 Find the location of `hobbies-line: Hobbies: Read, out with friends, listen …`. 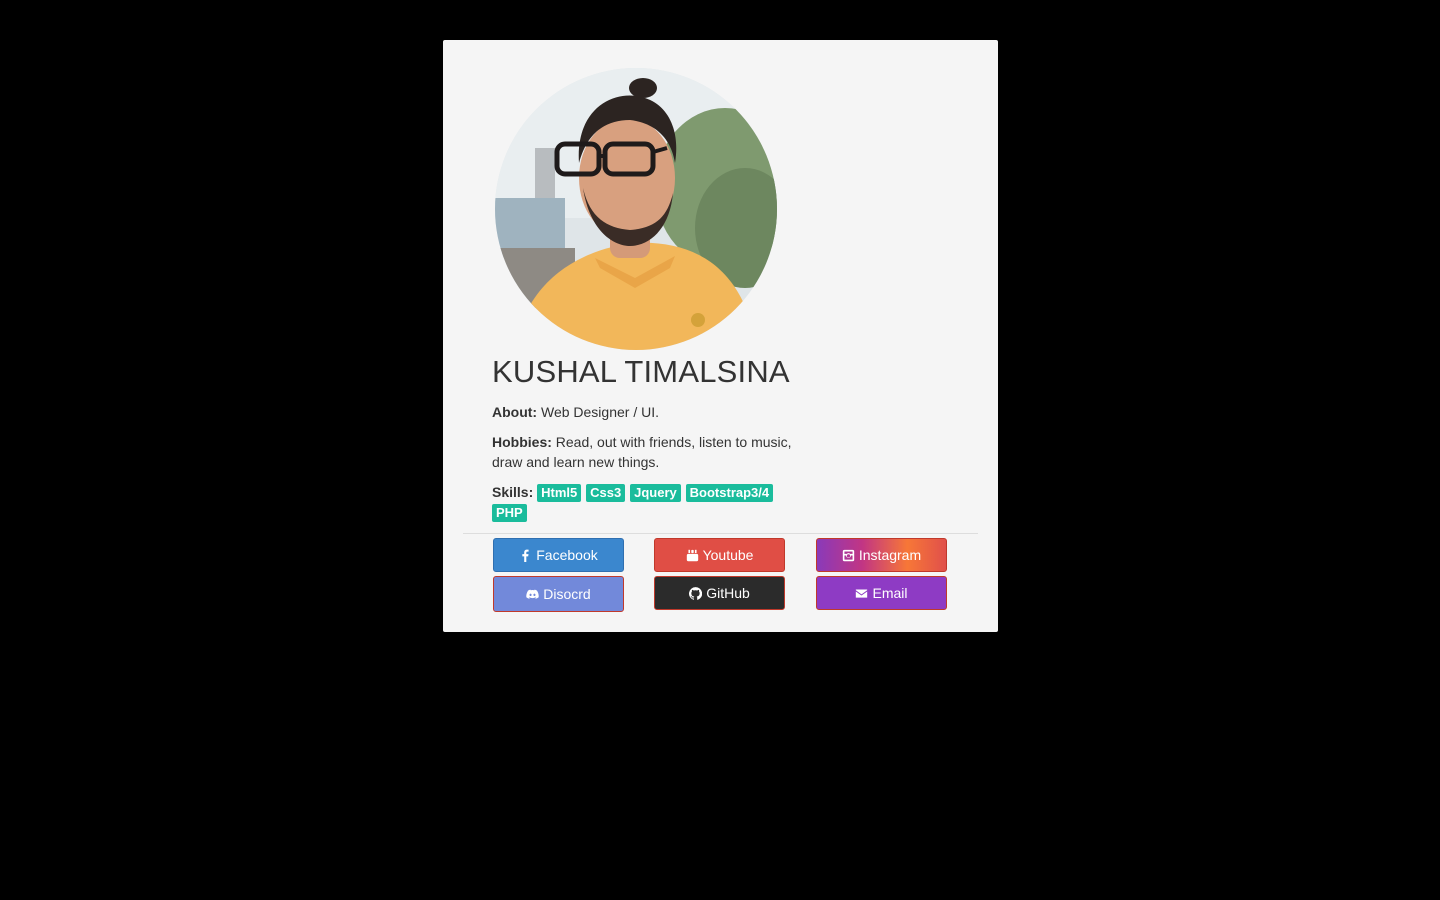

hobbies-line: Hobbies: Read, out with friends, listen … is located at coordinates (642, 452).